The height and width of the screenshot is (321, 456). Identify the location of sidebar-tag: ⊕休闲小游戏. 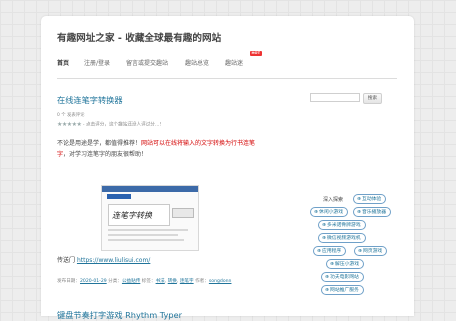
(329, 212).